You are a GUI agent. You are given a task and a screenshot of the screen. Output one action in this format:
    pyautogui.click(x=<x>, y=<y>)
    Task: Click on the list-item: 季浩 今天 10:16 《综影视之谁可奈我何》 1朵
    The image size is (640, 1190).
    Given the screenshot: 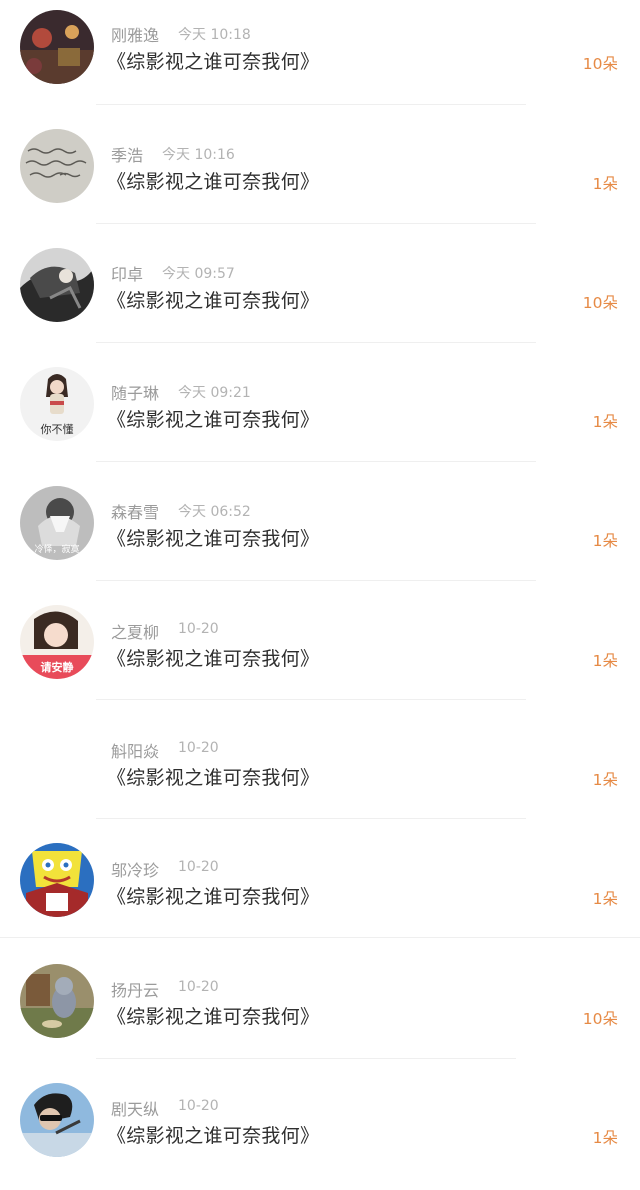 What is the action you would take?
    pyautogui.click(x=320, y=178)
    